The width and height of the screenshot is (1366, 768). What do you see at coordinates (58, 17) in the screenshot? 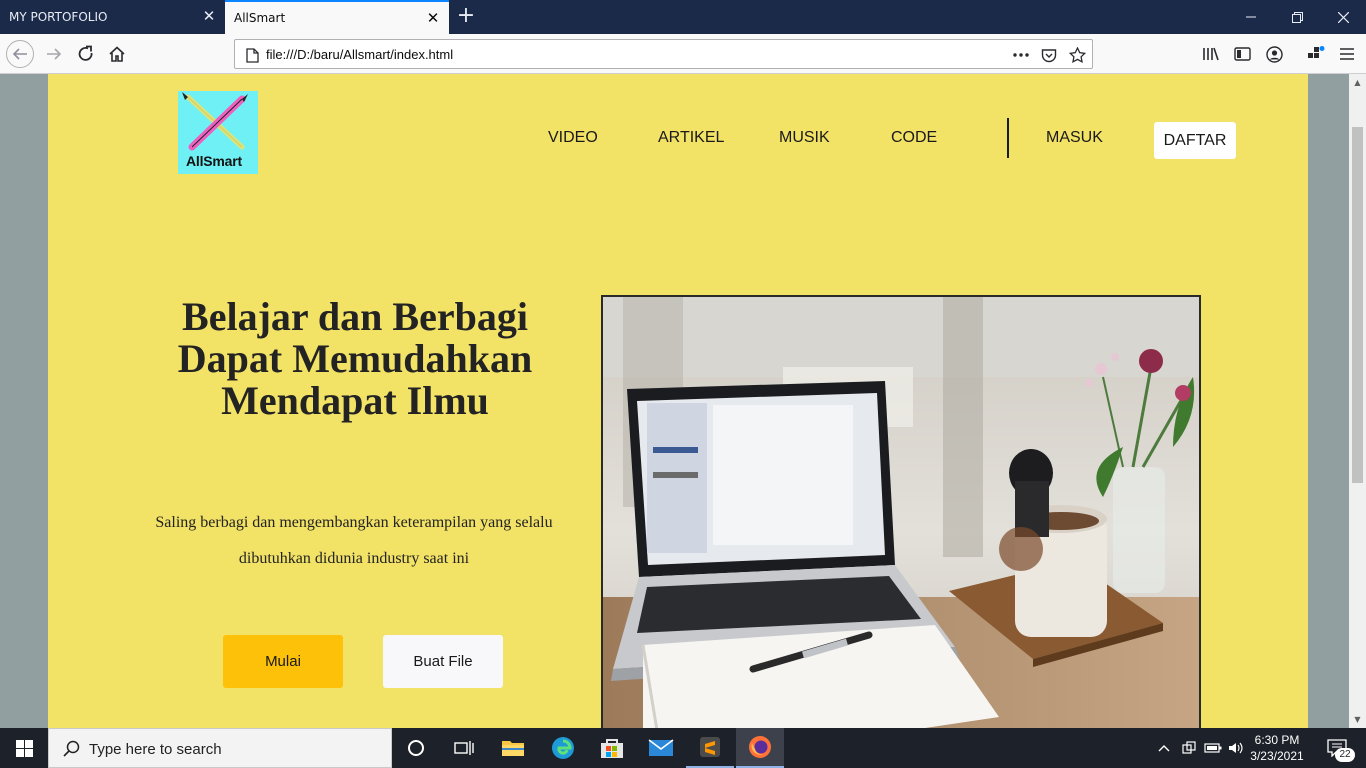
I see `tab-title: MY PORTOFOLIO` at bounding box center [58, 17].